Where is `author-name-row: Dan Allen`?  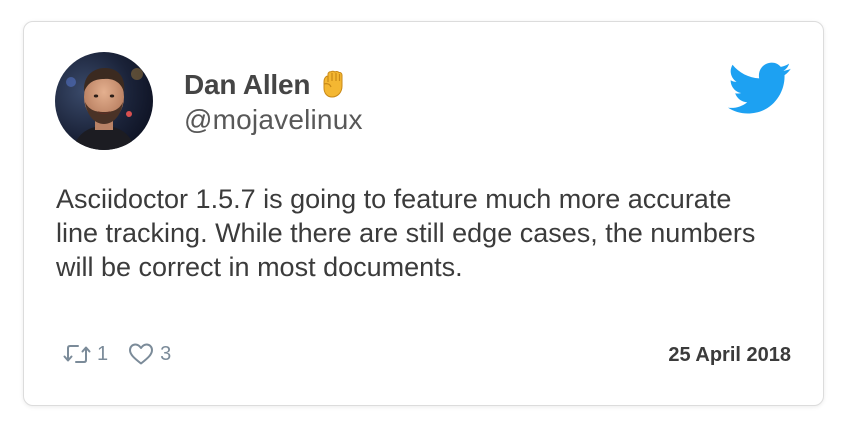
author-name-row: Dan Allen is located at coordinates (273, 85).